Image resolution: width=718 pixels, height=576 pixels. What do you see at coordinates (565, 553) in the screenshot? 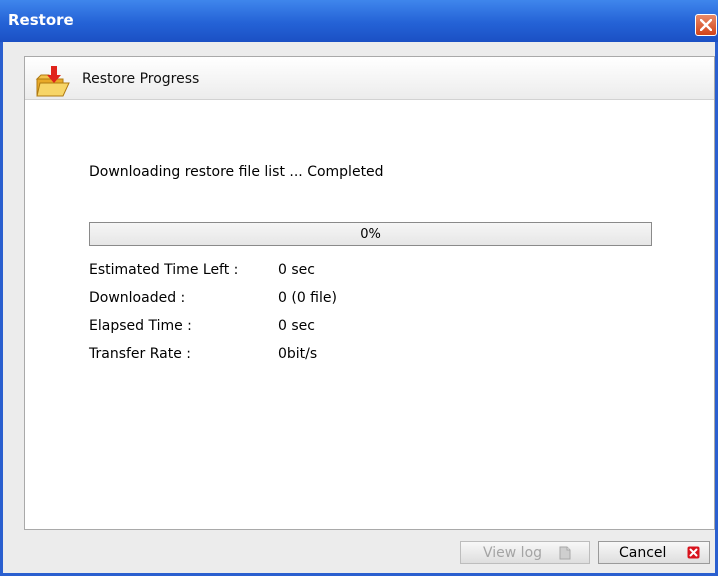
I see `document-icon` at bounding box center [565, 553].